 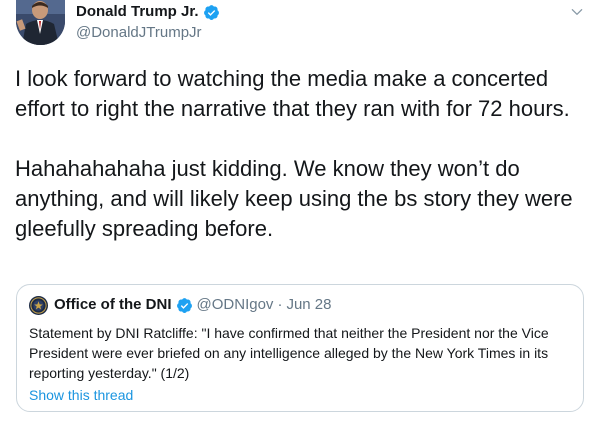 I want to click on author-handle: @DonaldJTrumpJr, so click(x=139, y=33).